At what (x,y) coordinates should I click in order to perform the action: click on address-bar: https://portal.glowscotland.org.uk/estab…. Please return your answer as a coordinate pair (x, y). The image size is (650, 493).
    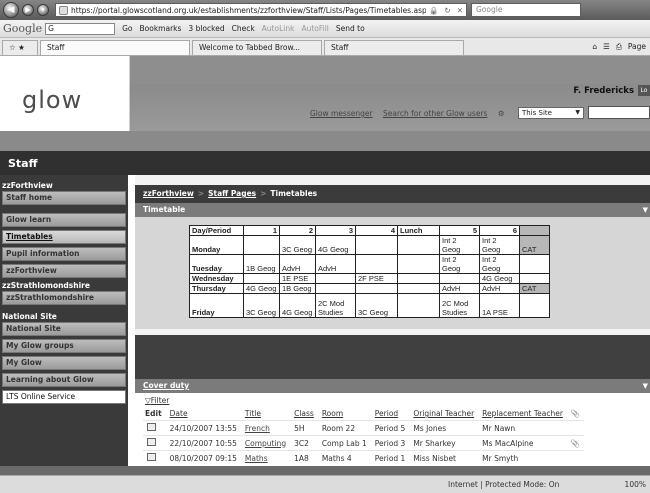
    Looking at the image, I should click on (261, 10).